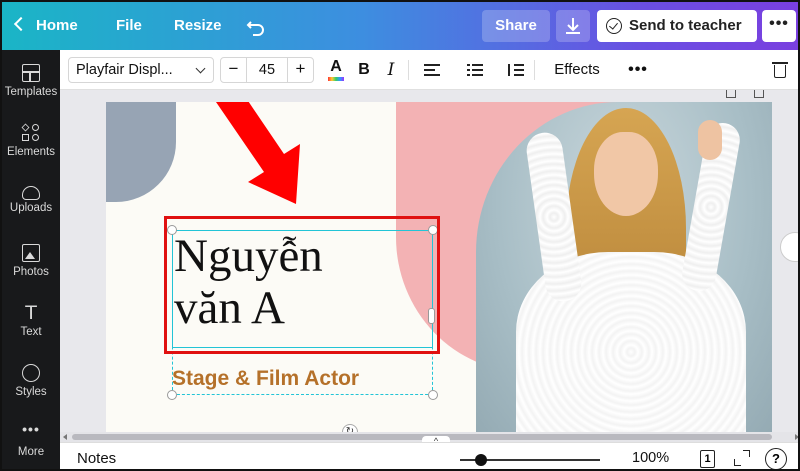  What do you see at coordinates (141, 152) in the screenshot?
I see `grey-shape` at bounding box center [141, 152].